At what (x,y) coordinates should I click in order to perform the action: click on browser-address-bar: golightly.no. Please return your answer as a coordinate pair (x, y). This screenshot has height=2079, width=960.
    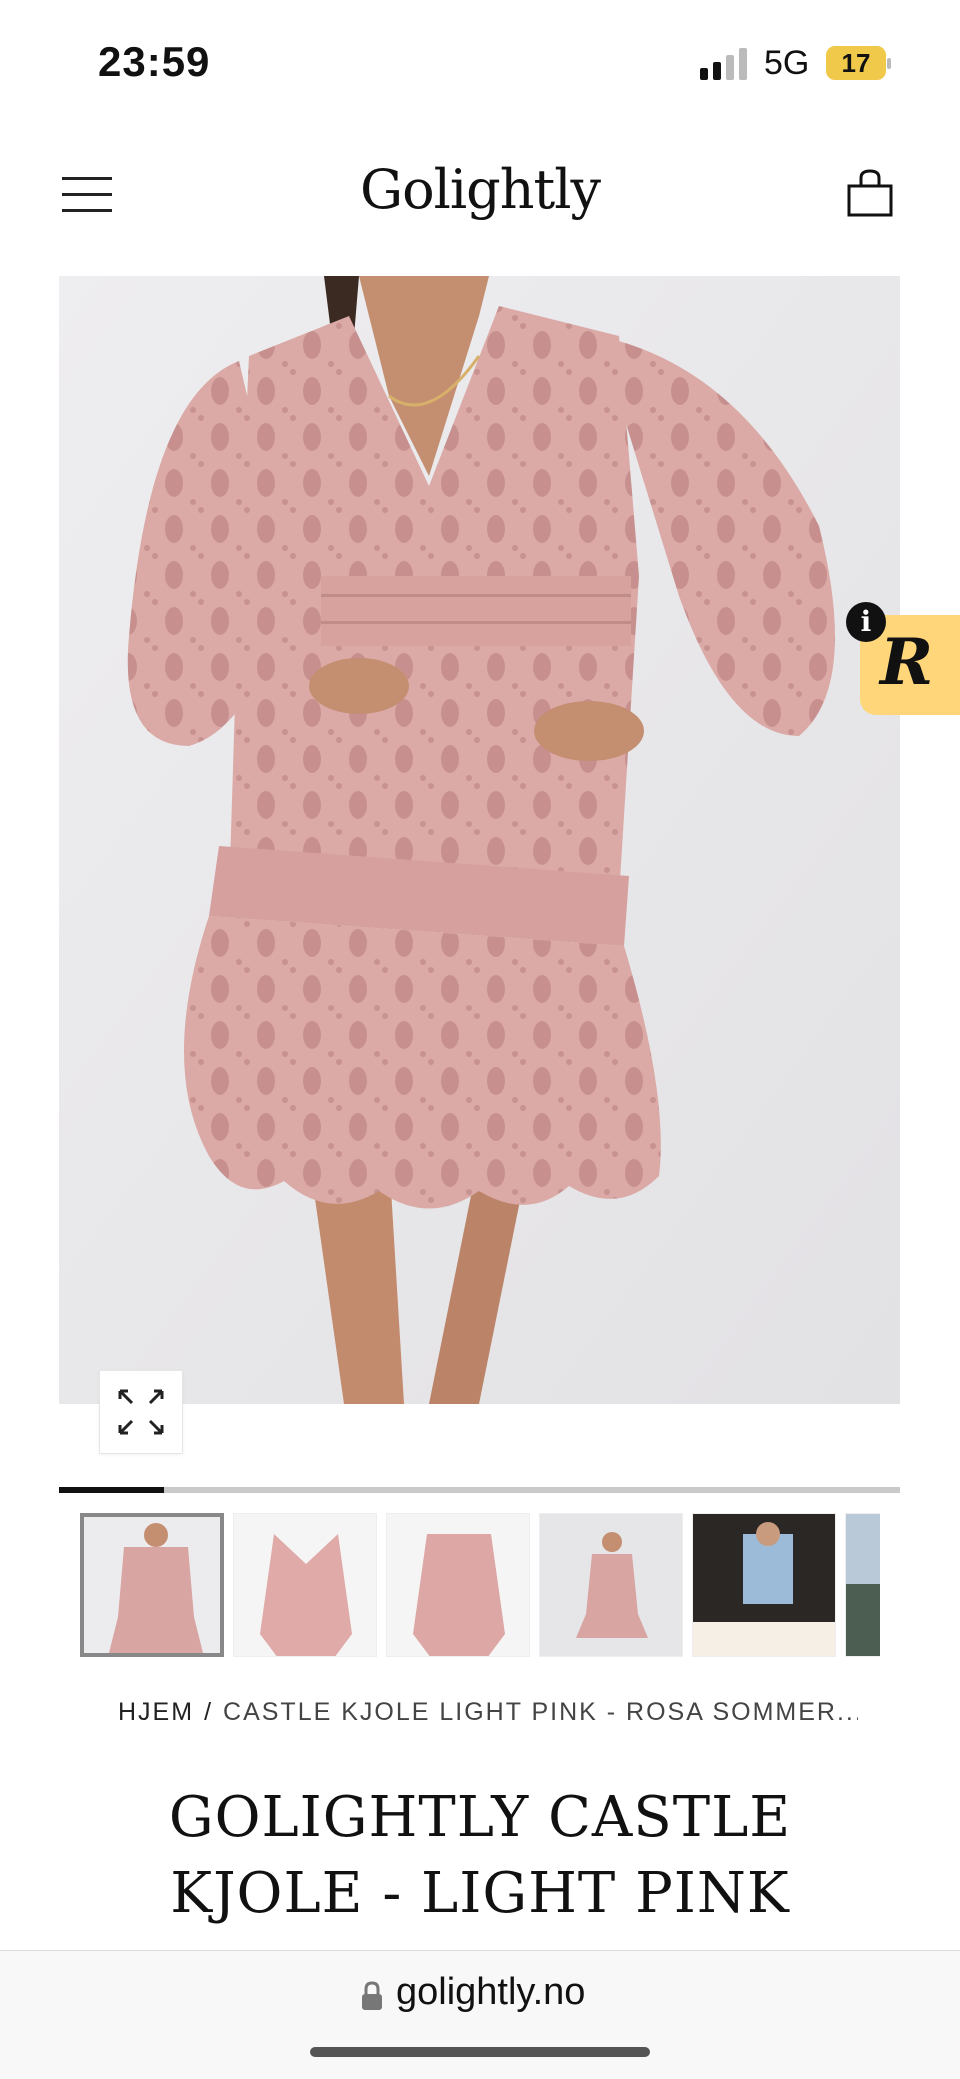
    Looking at the image, I should click on (480, 2014).